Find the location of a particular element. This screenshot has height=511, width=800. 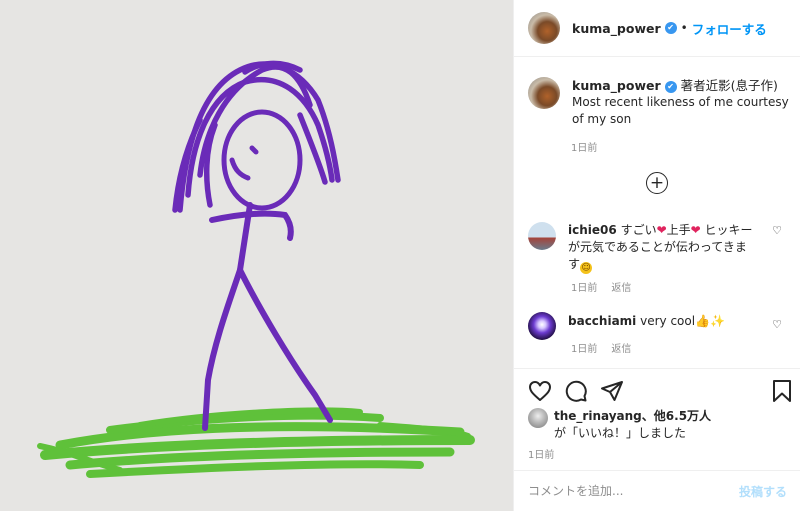

likes-summary: the_rinayang、他6.5万人 が「いいね！」しました is located at coordinates (619, 425).